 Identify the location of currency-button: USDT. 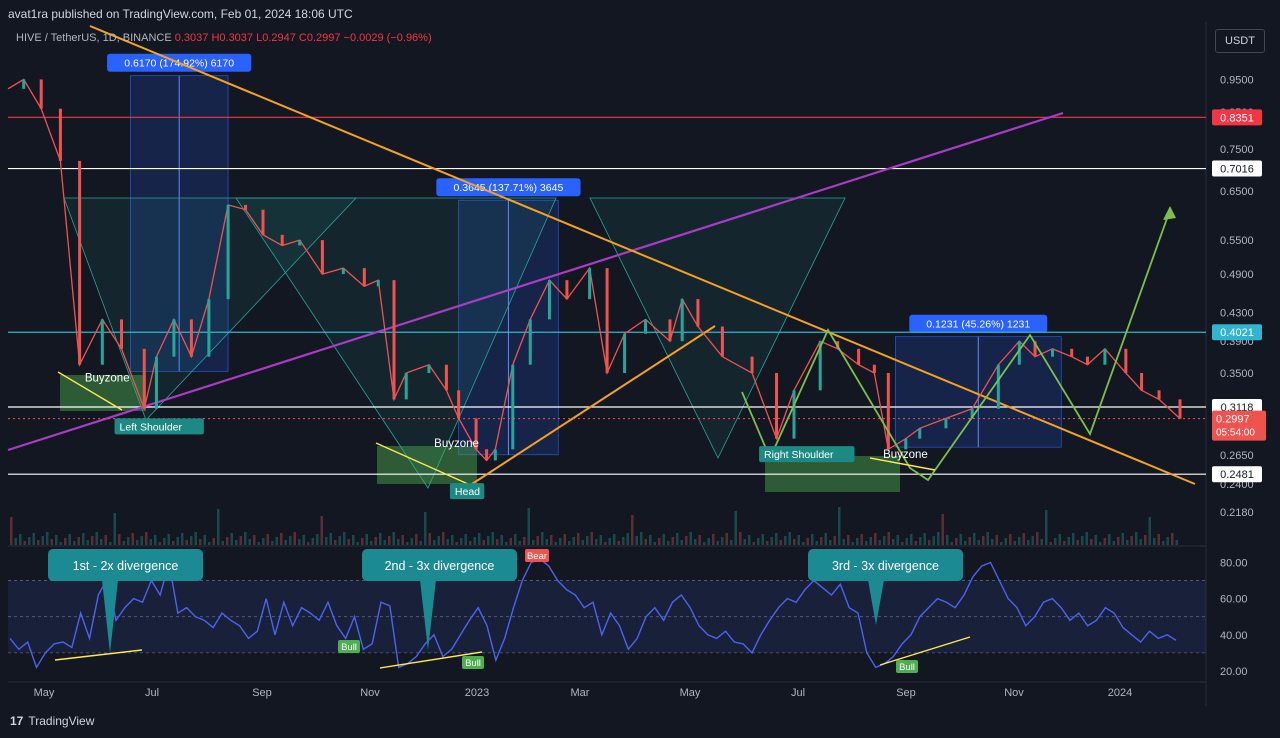
(1240, 41).